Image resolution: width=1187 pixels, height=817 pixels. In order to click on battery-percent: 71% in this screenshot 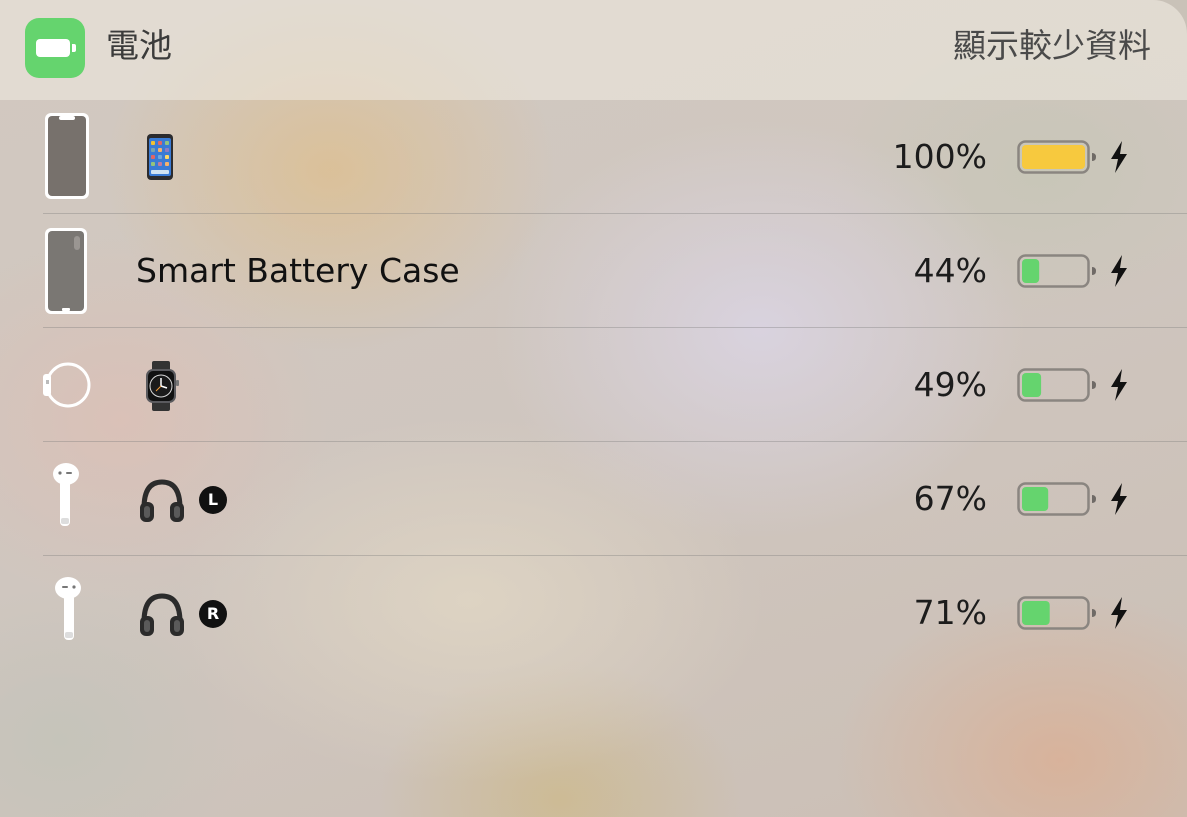, I will do `click(950, 612)`.